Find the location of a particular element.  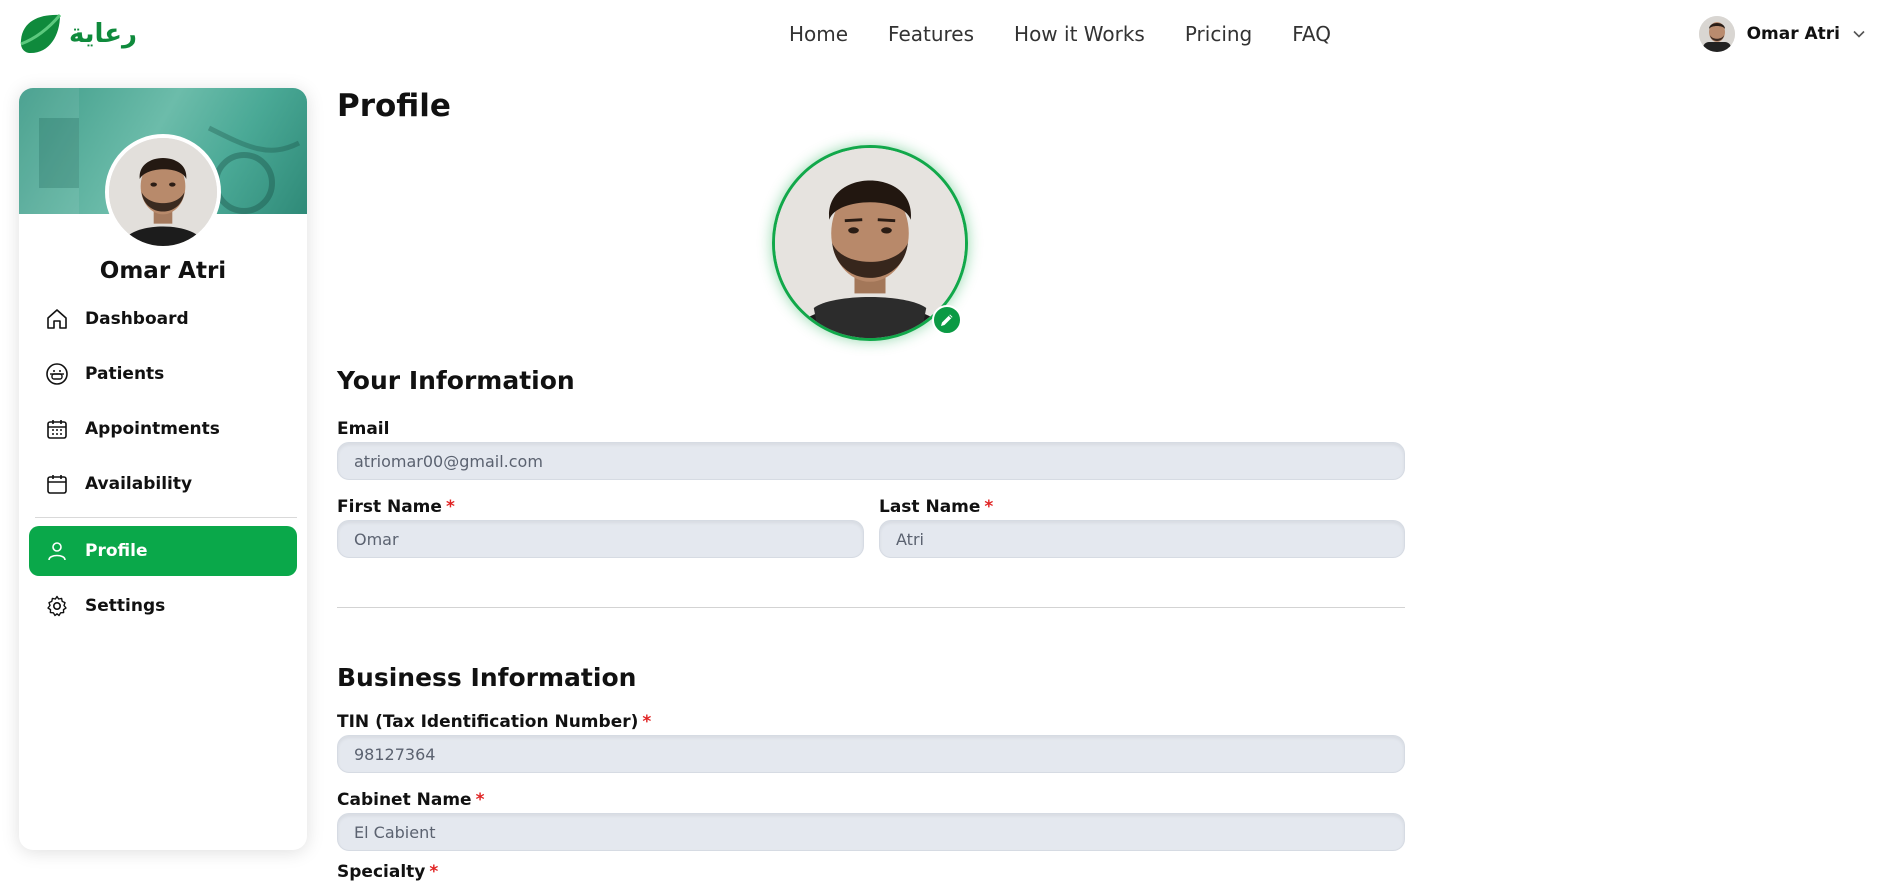

cabinet-name-label: Cabinet Name * is located at coordinates (410, 800).